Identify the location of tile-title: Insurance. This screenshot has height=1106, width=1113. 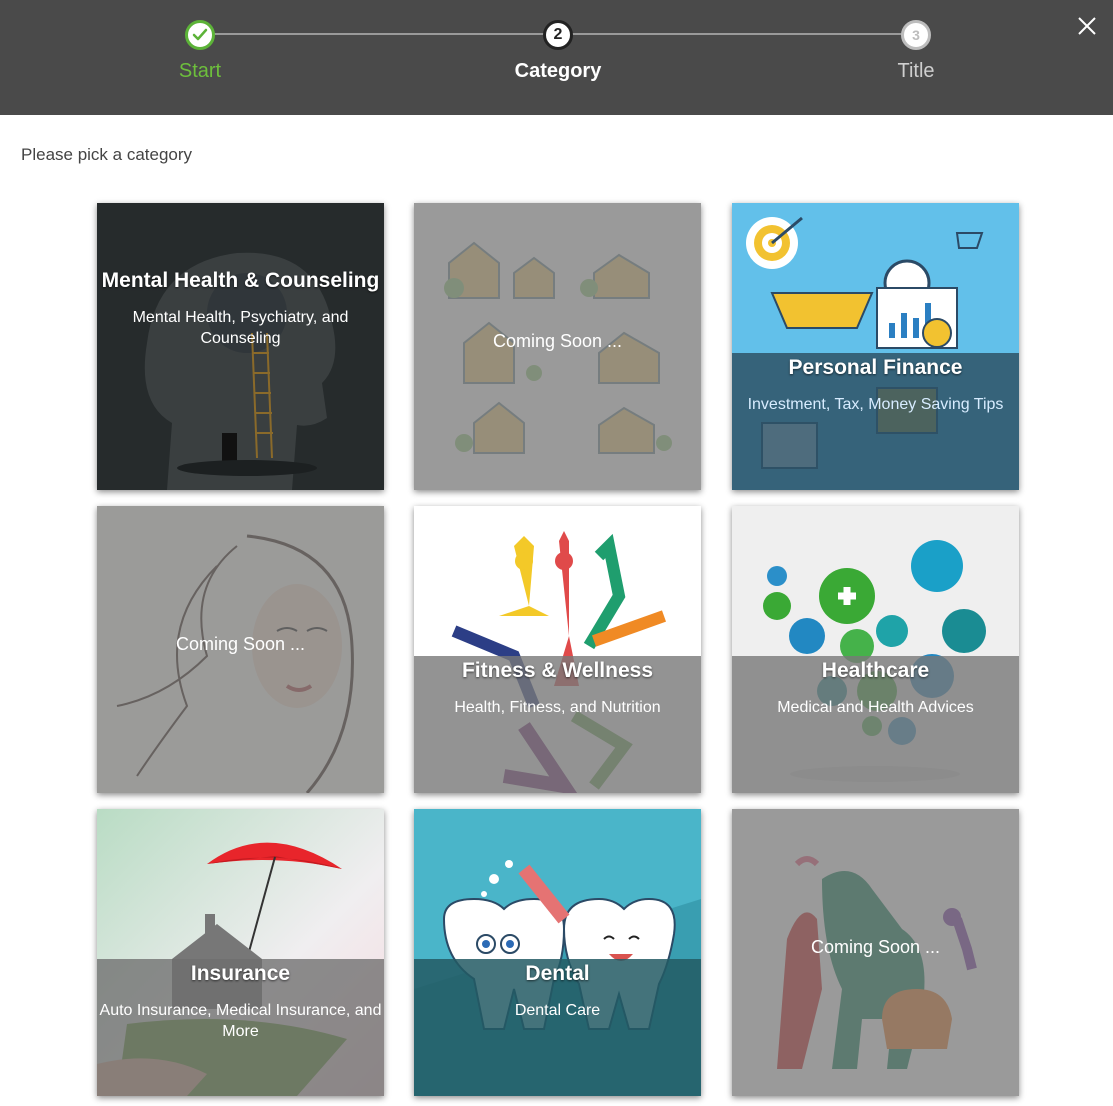
(240, 973).